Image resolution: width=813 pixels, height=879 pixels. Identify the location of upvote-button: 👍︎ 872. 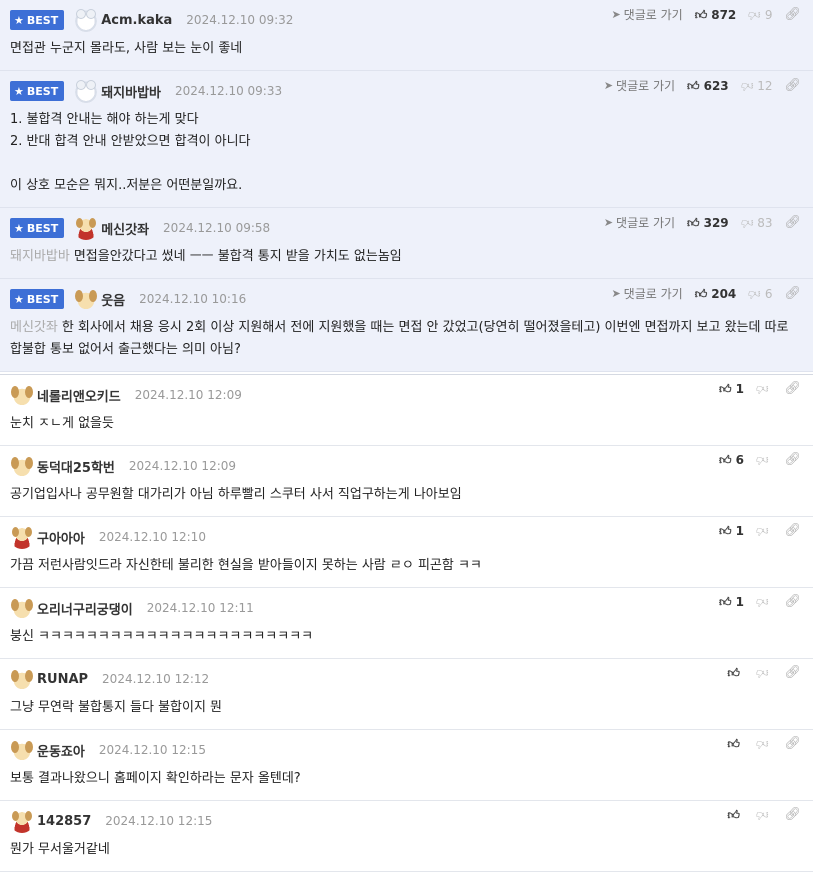
(716, 15).